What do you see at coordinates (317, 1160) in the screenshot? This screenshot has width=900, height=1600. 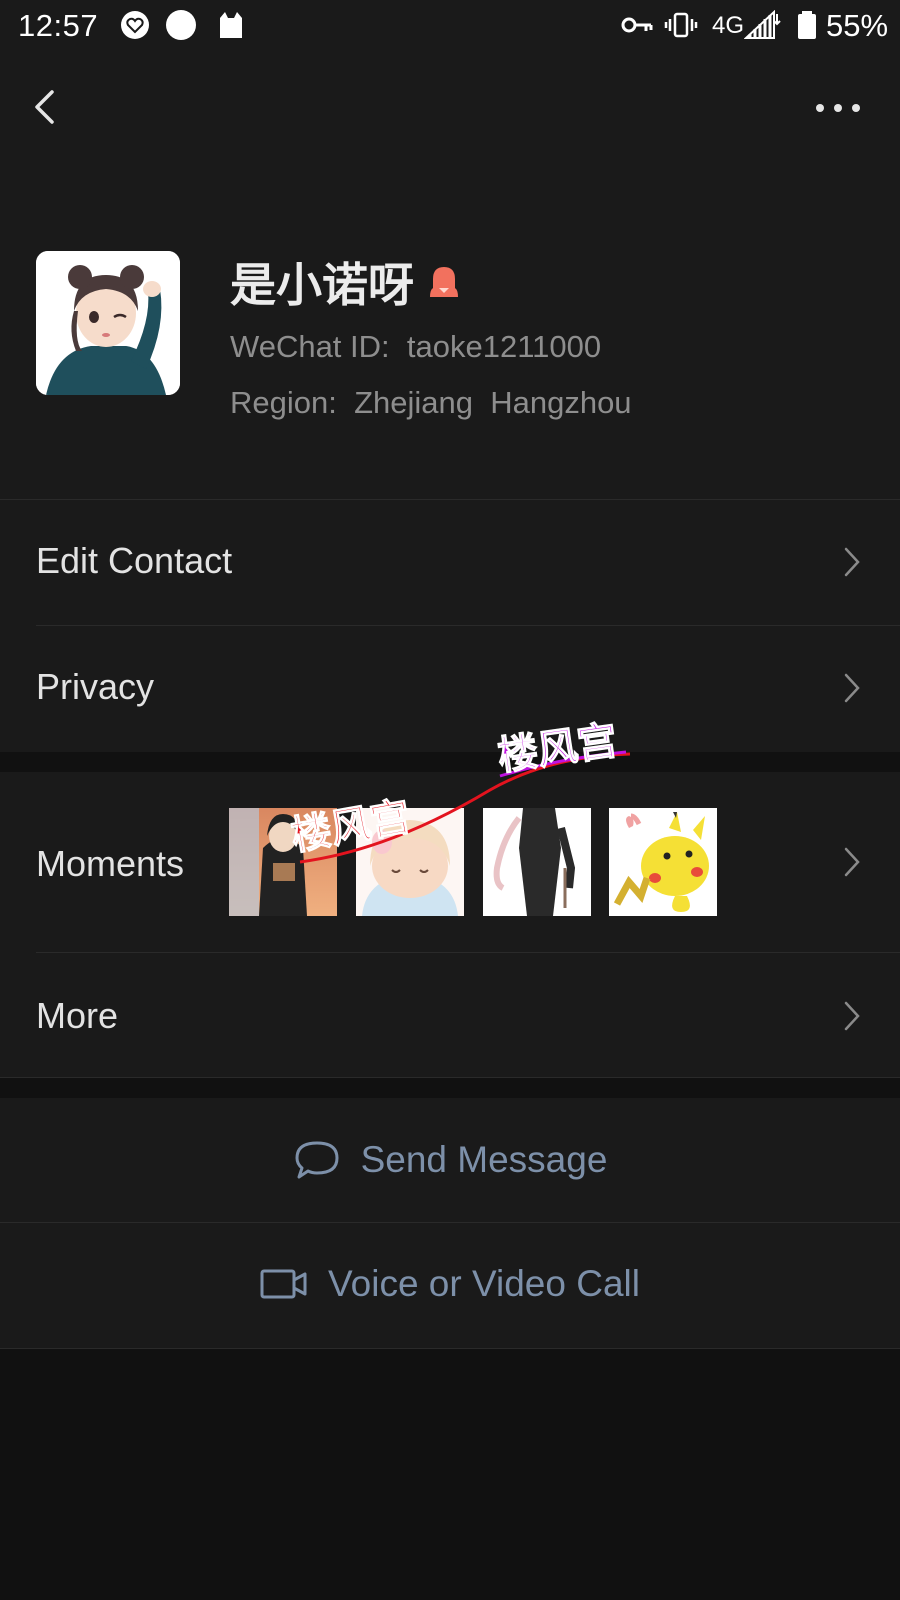 I see `chat-bubble-icon` at bounding box center [317, 1160].